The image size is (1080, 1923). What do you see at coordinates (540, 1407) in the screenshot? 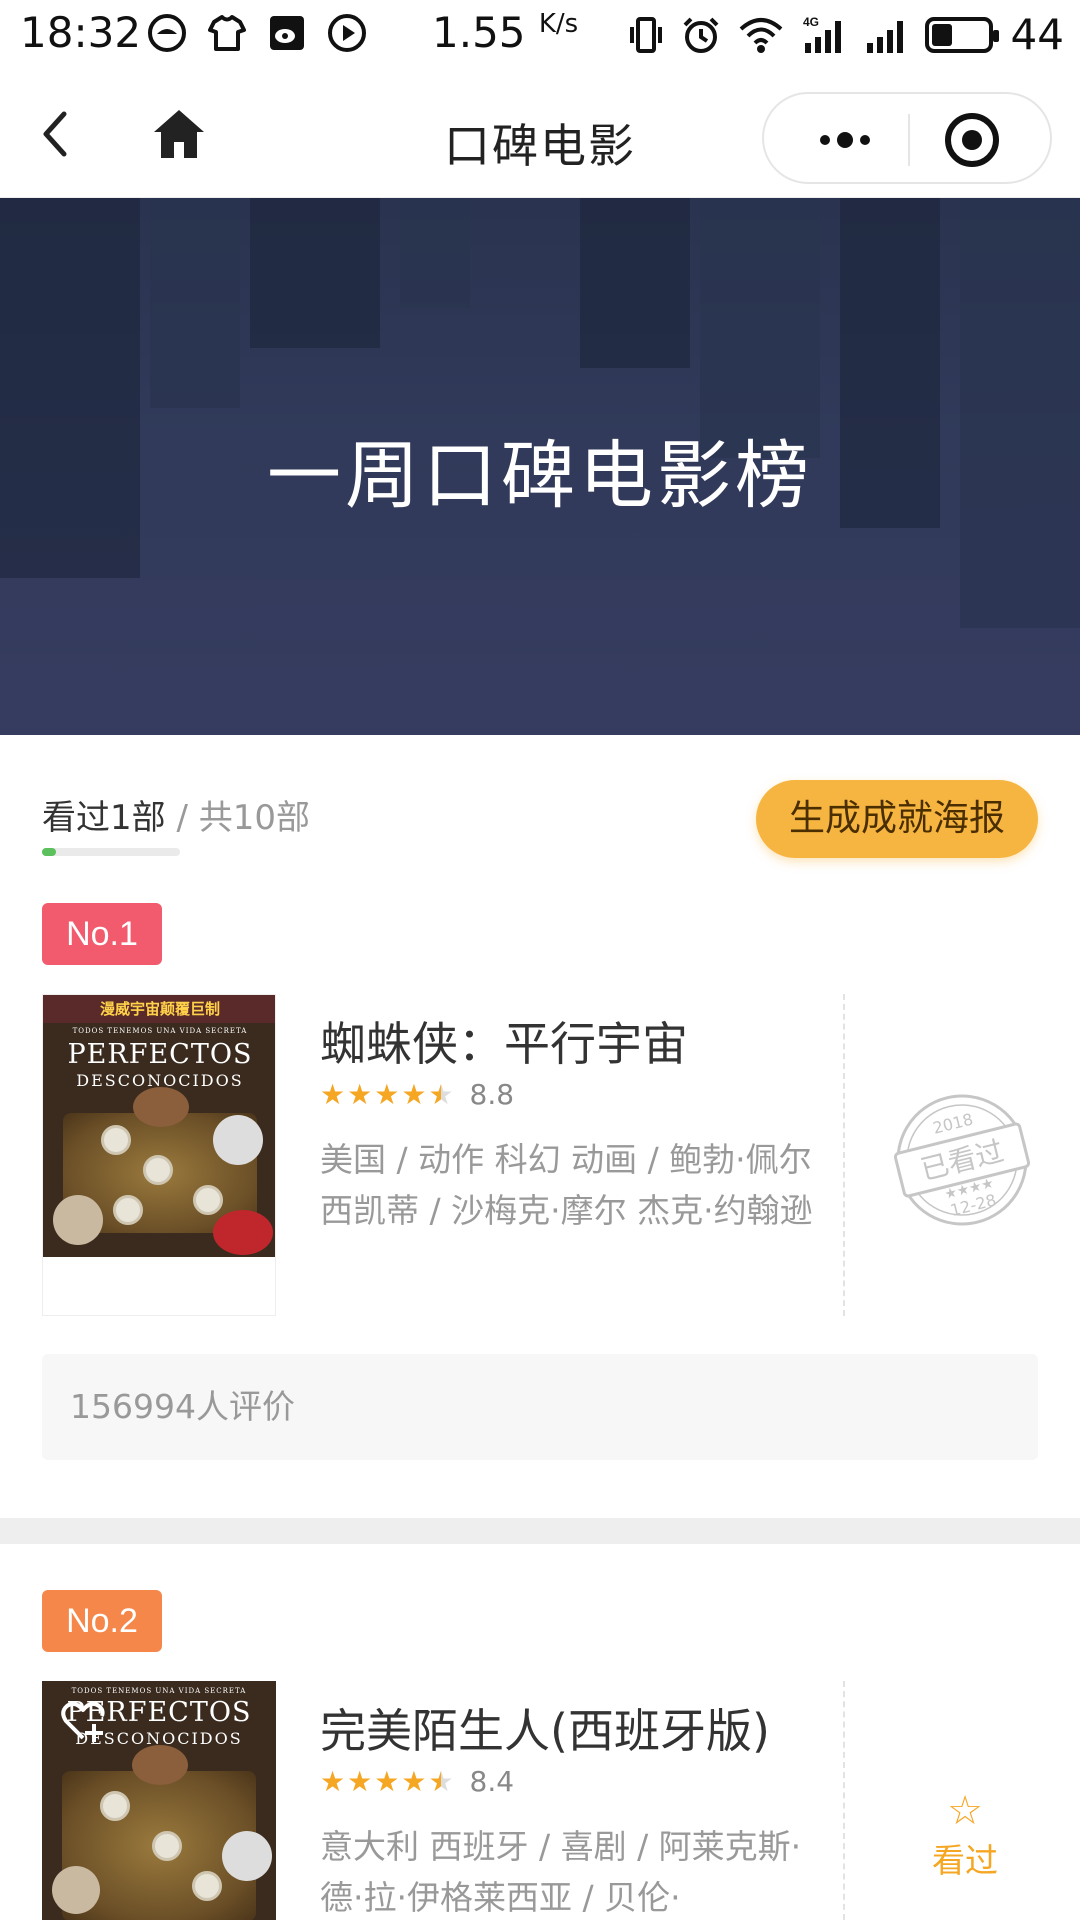
I see `review-count: 156994人评价` at bounding box center [540, 1407].